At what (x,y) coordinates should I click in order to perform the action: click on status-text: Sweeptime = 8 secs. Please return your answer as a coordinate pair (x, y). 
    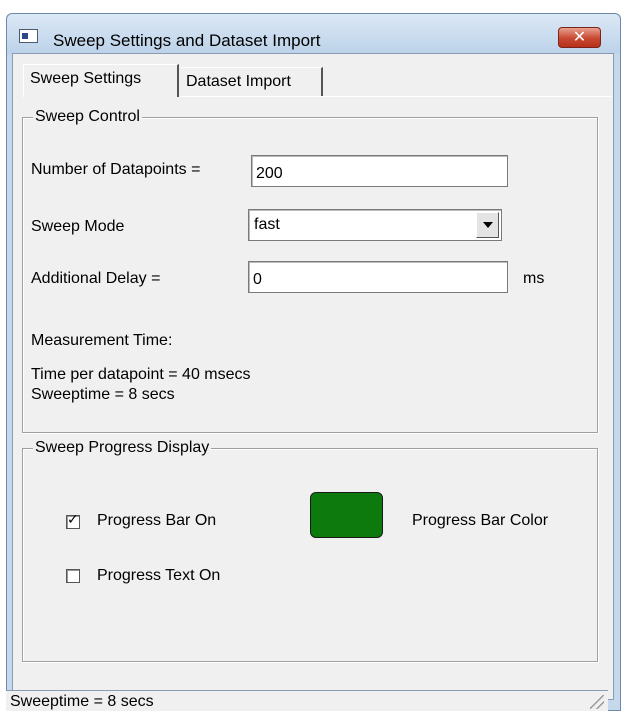
    Looking at the image, I should click on (82, 701).